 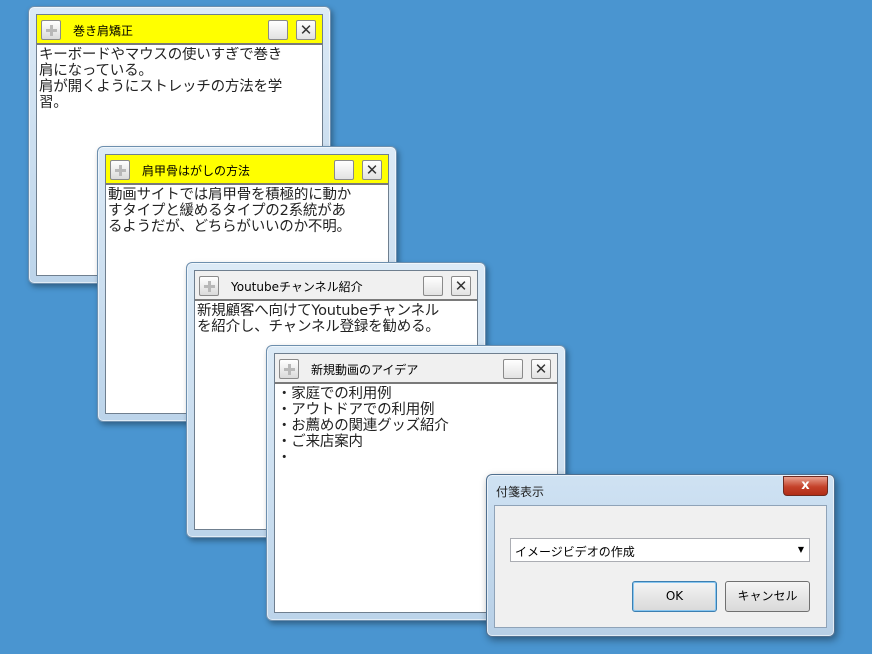 I want to click on combo-selected-value: イメージビデオの作成, so click(x=575, y=552).